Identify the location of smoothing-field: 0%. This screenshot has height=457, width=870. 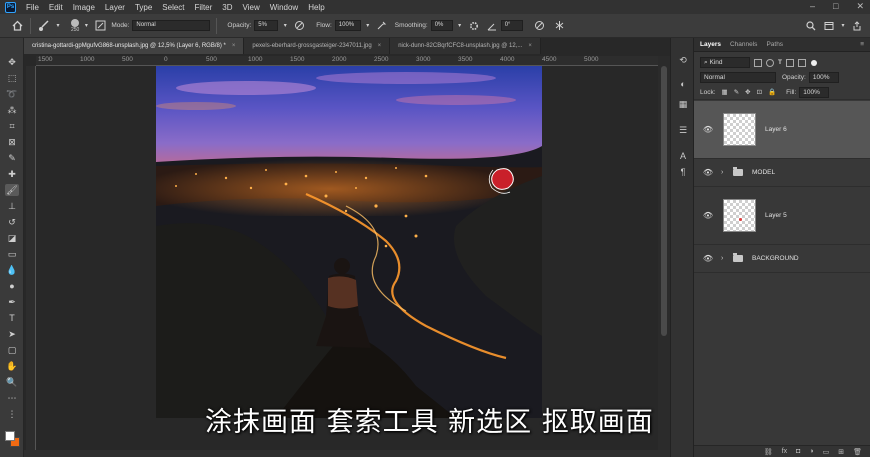
(441, 25).